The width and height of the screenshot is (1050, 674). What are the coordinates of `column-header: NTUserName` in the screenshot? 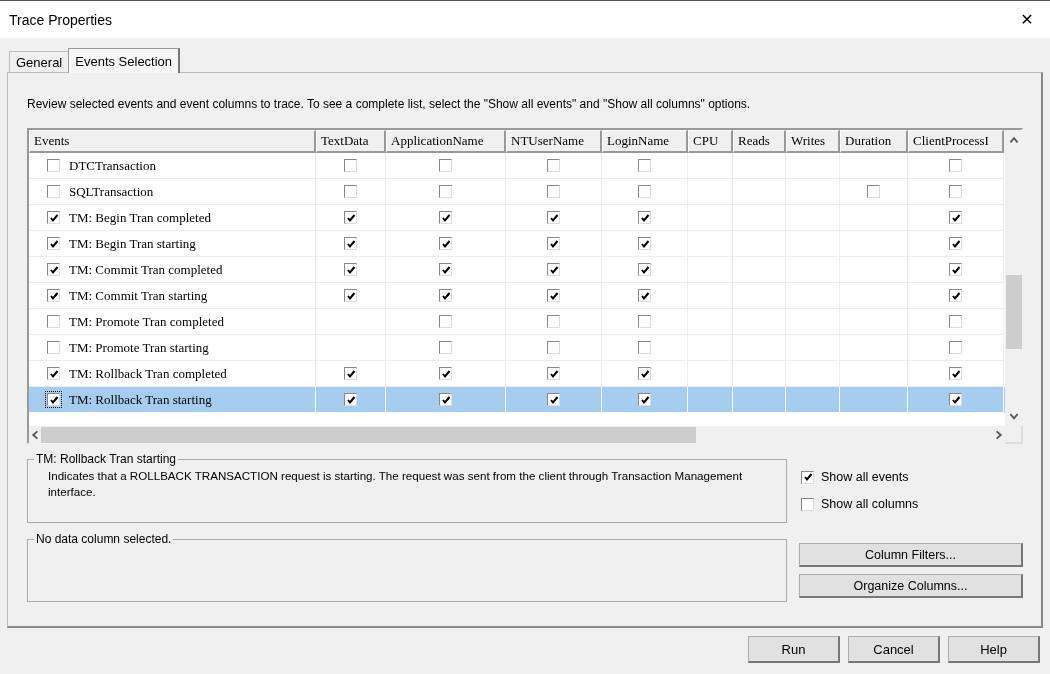 It's located at (554, 141).